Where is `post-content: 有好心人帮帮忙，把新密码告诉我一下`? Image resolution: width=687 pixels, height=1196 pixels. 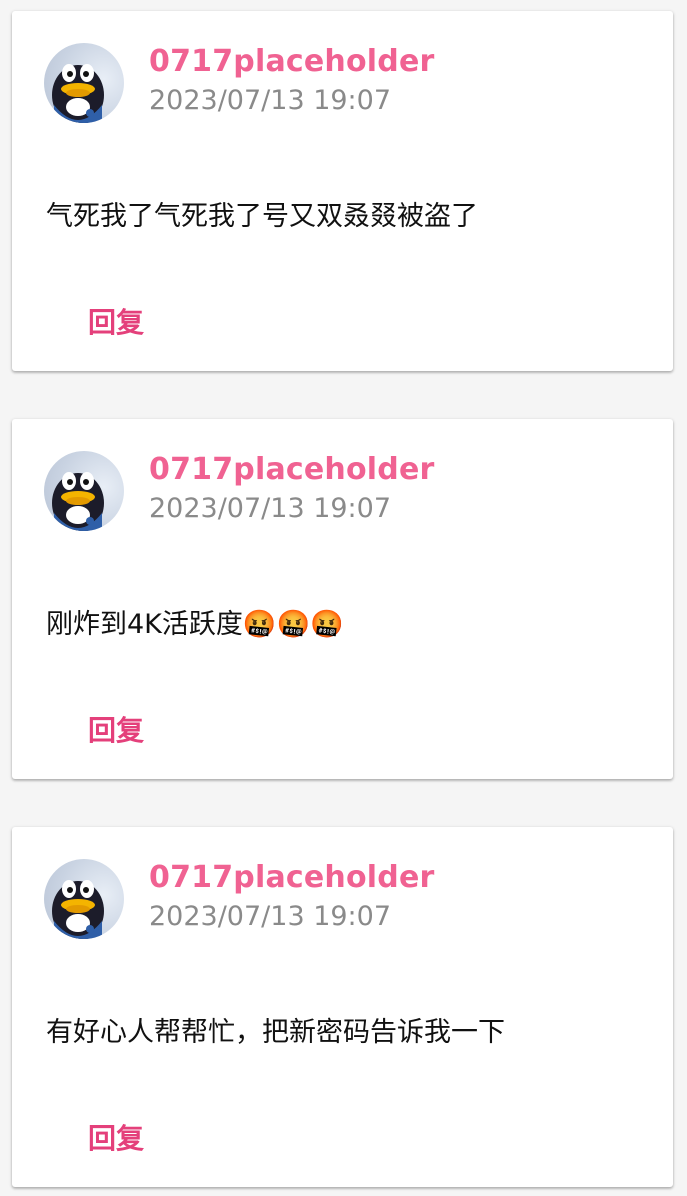 post-content: 有好心人帮帮忙，把新密码告诉我一下 is located at coordinates (275, 1032).